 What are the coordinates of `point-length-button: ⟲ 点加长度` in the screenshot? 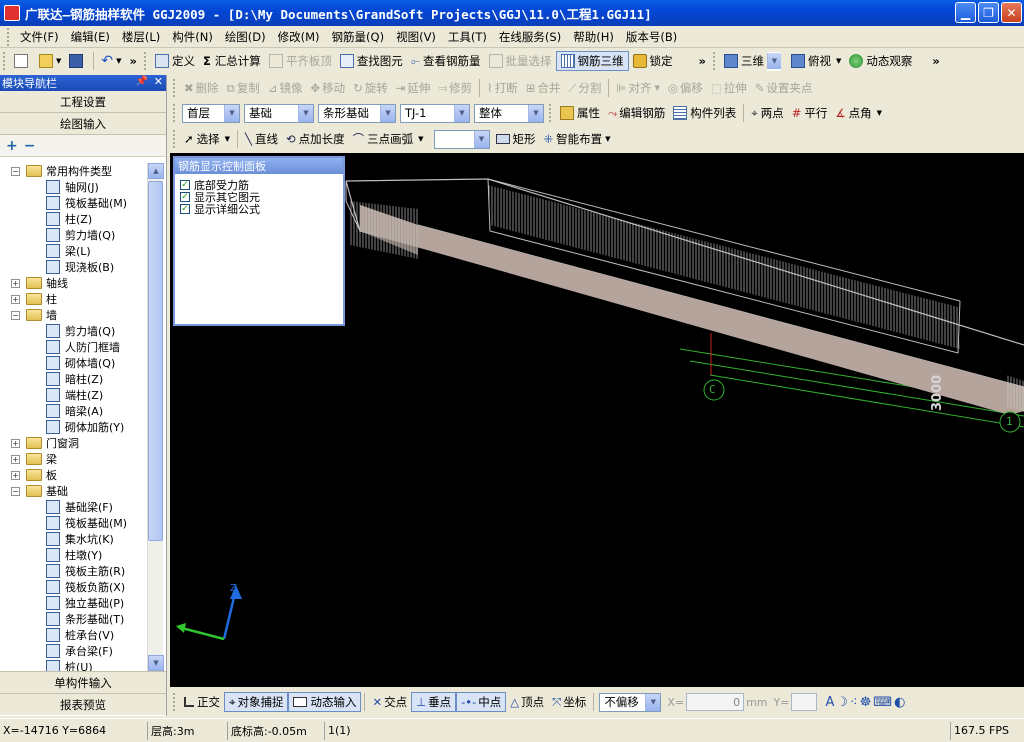 It's located at (315, 139).